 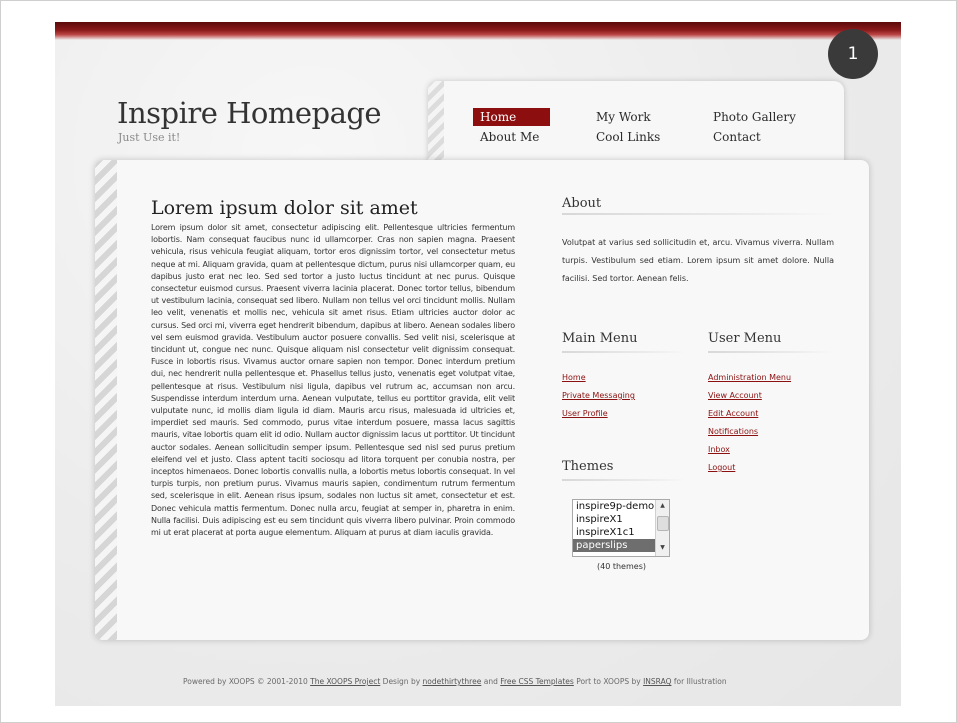 I want to click on main-menu-divider, so click(x=624, y=352).